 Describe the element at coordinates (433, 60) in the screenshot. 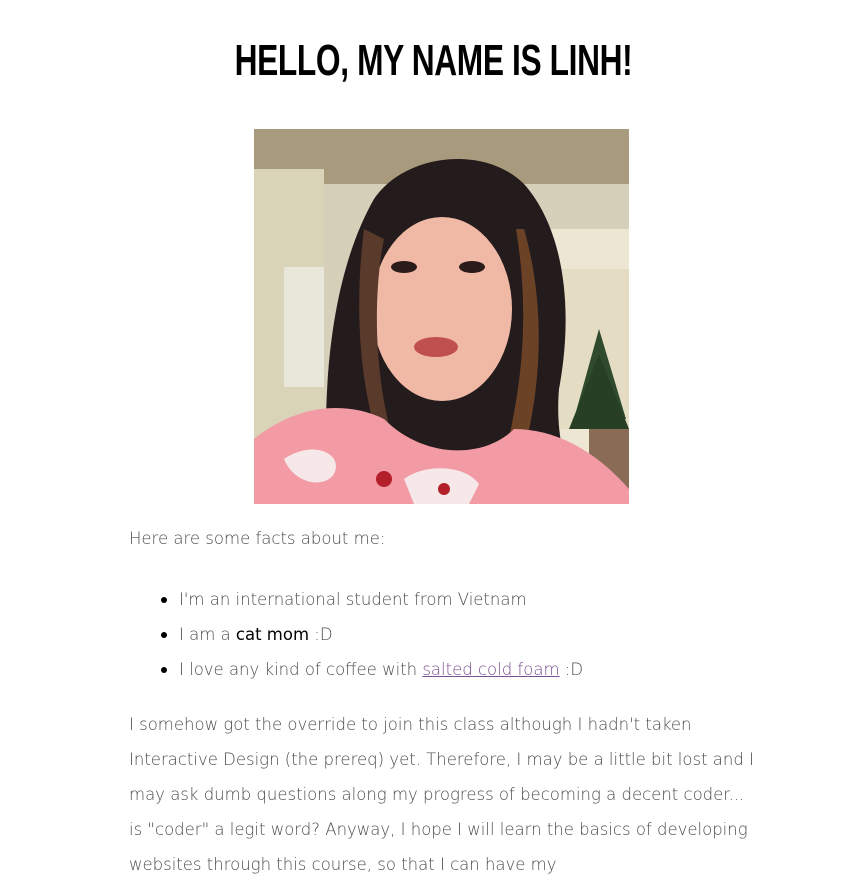

I see `page-title: Hello, my name is Linh!` at that location.